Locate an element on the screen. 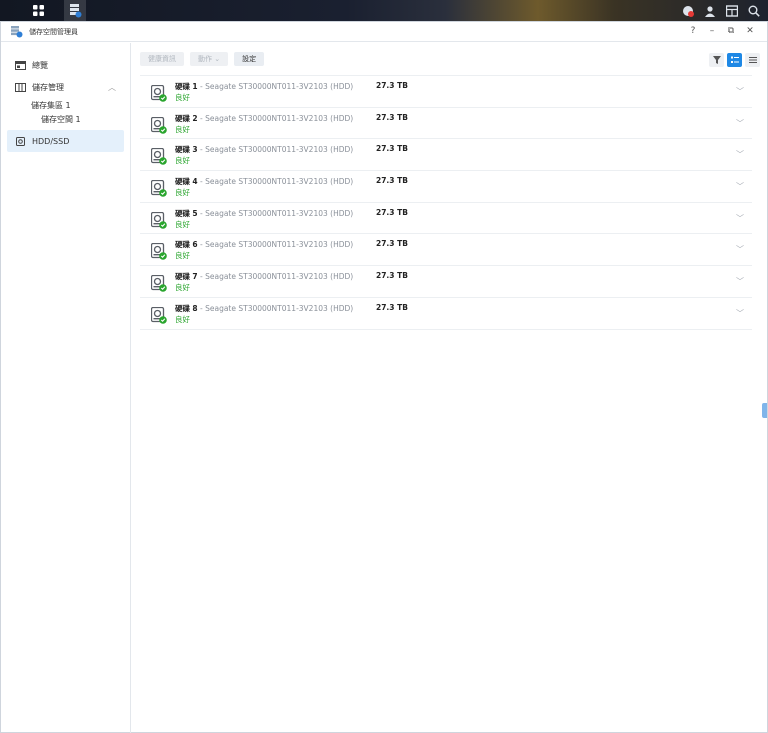 This screenshot has height=733, width=768. chevron-up-icon: ︿ is located at coordinates (112, 87).